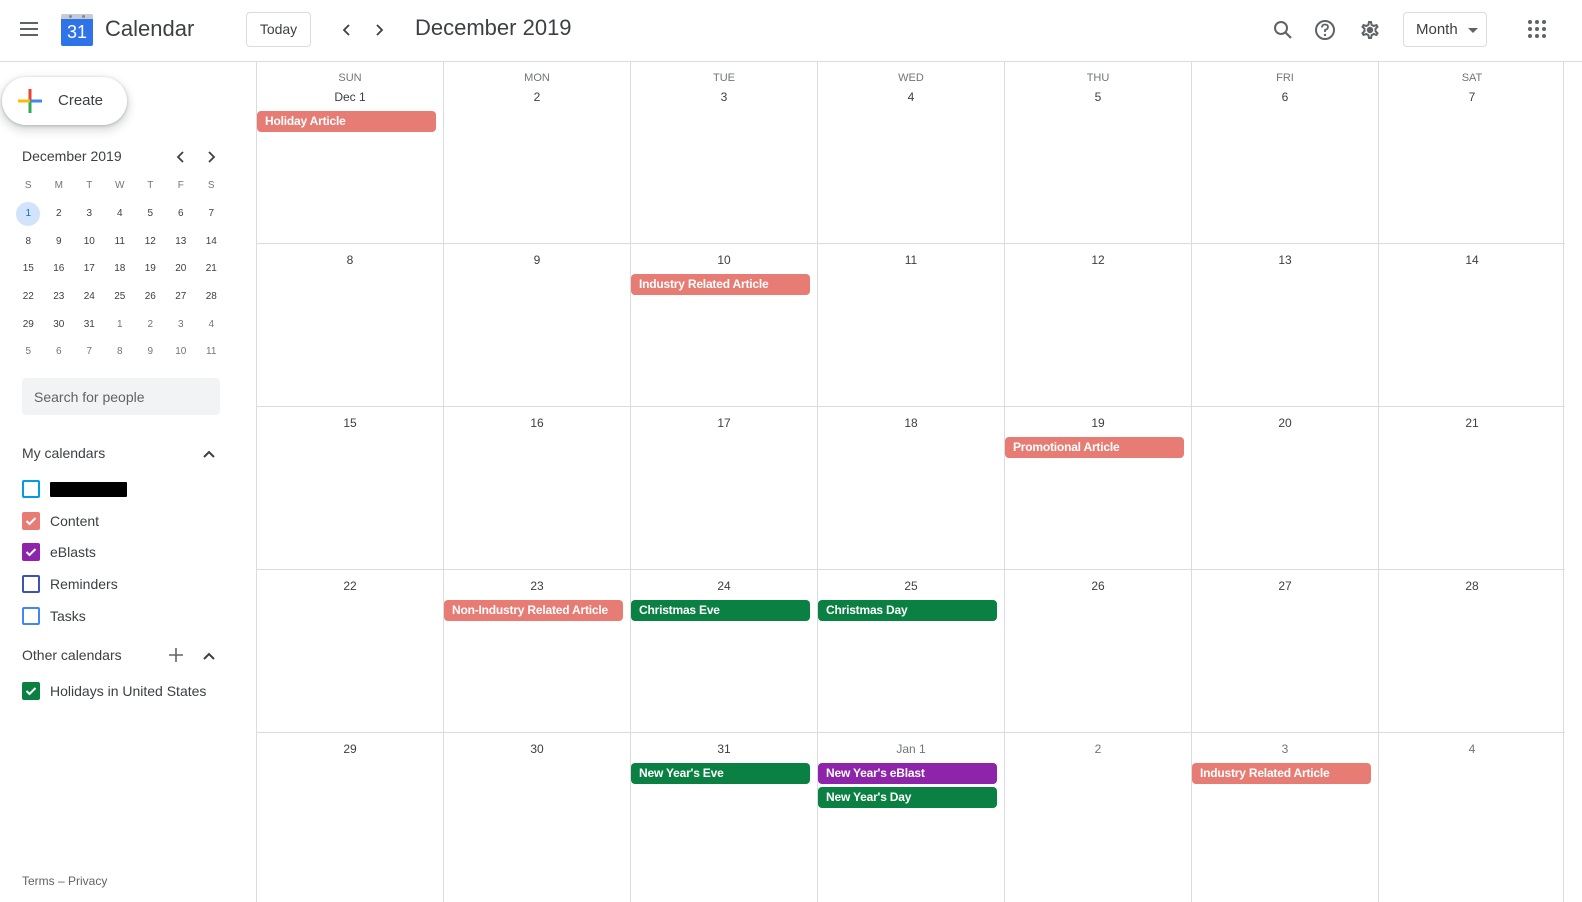 This screenshot has height=902, width=1582. Describe the element at coordinates (911, 423) in the screenshot. I see `day-number: 18` at that location.